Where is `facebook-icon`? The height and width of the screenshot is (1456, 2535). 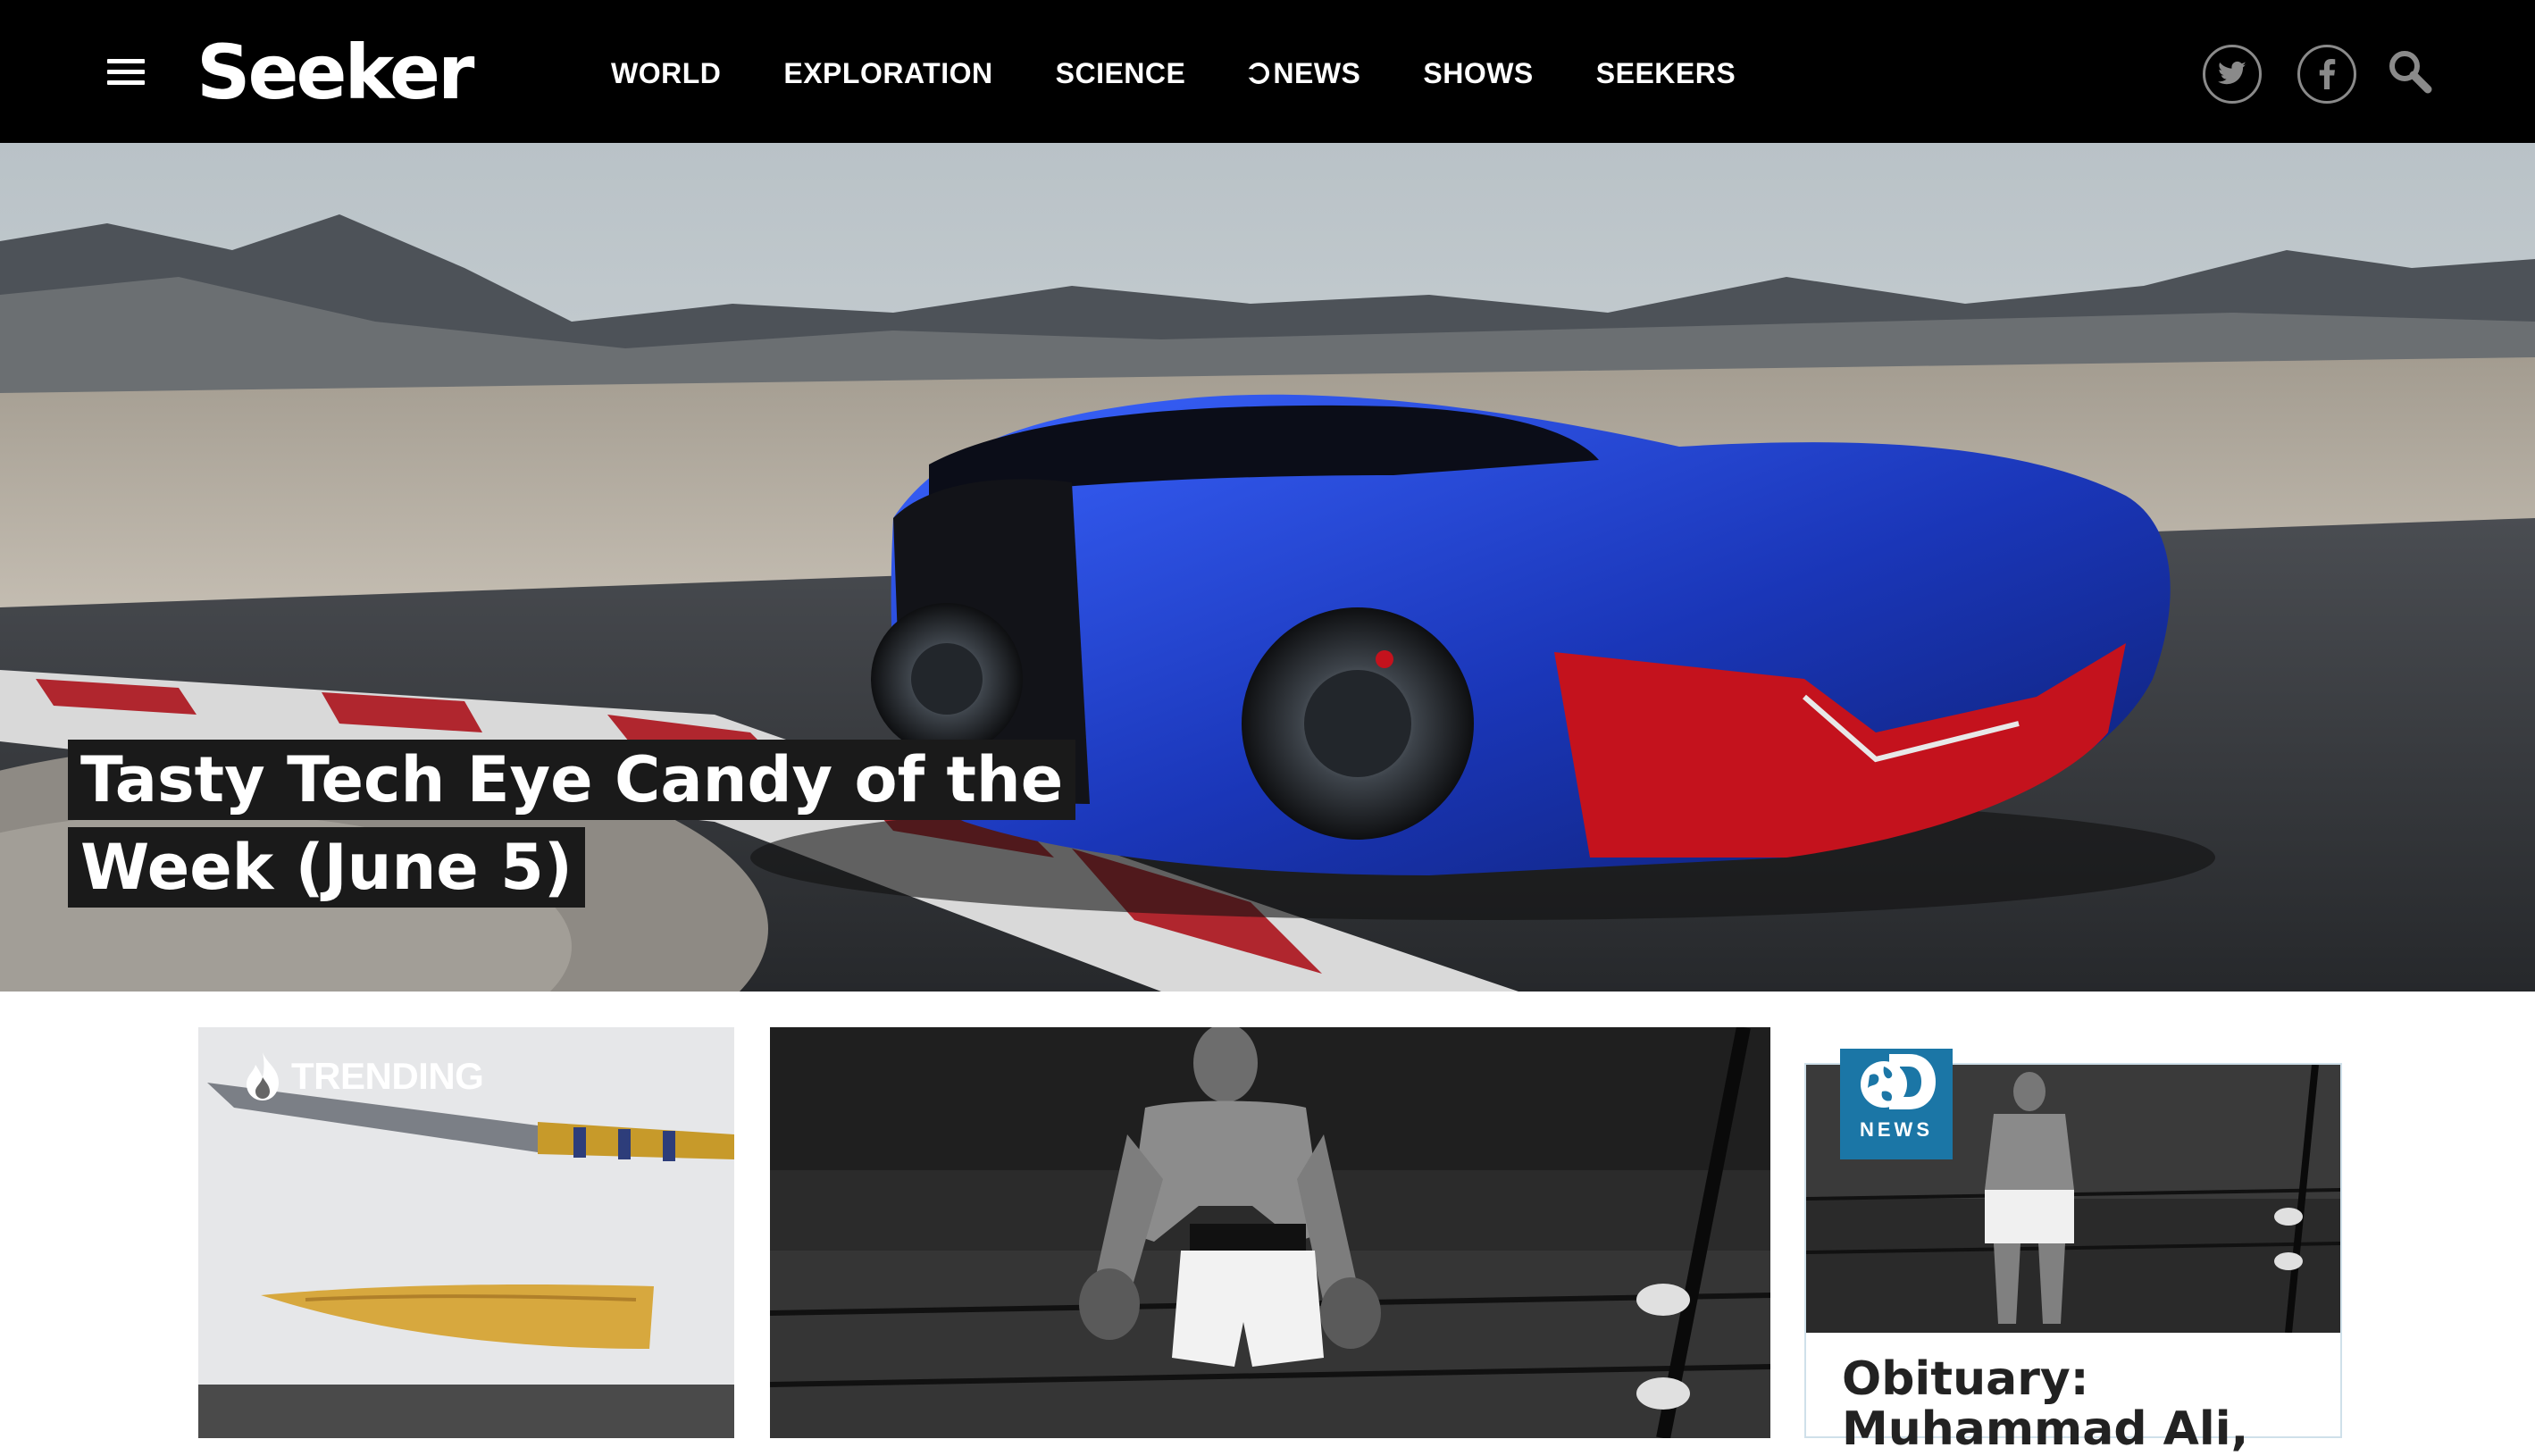
facebook-icon is located at coordinates (2326, 74).